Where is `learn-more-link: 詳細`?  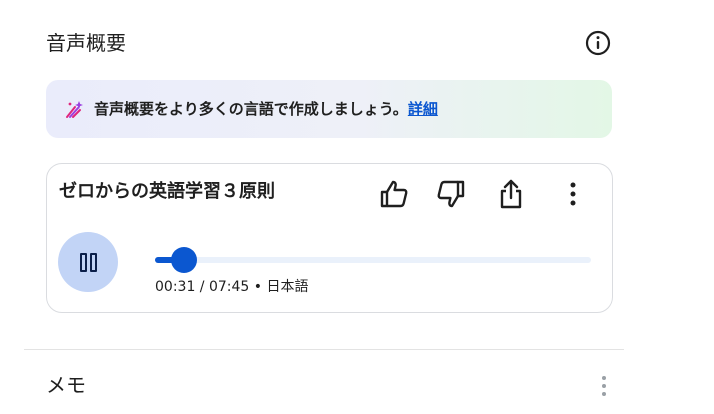
learn-more-link: 詳細 is located at coordinates (423, 109).